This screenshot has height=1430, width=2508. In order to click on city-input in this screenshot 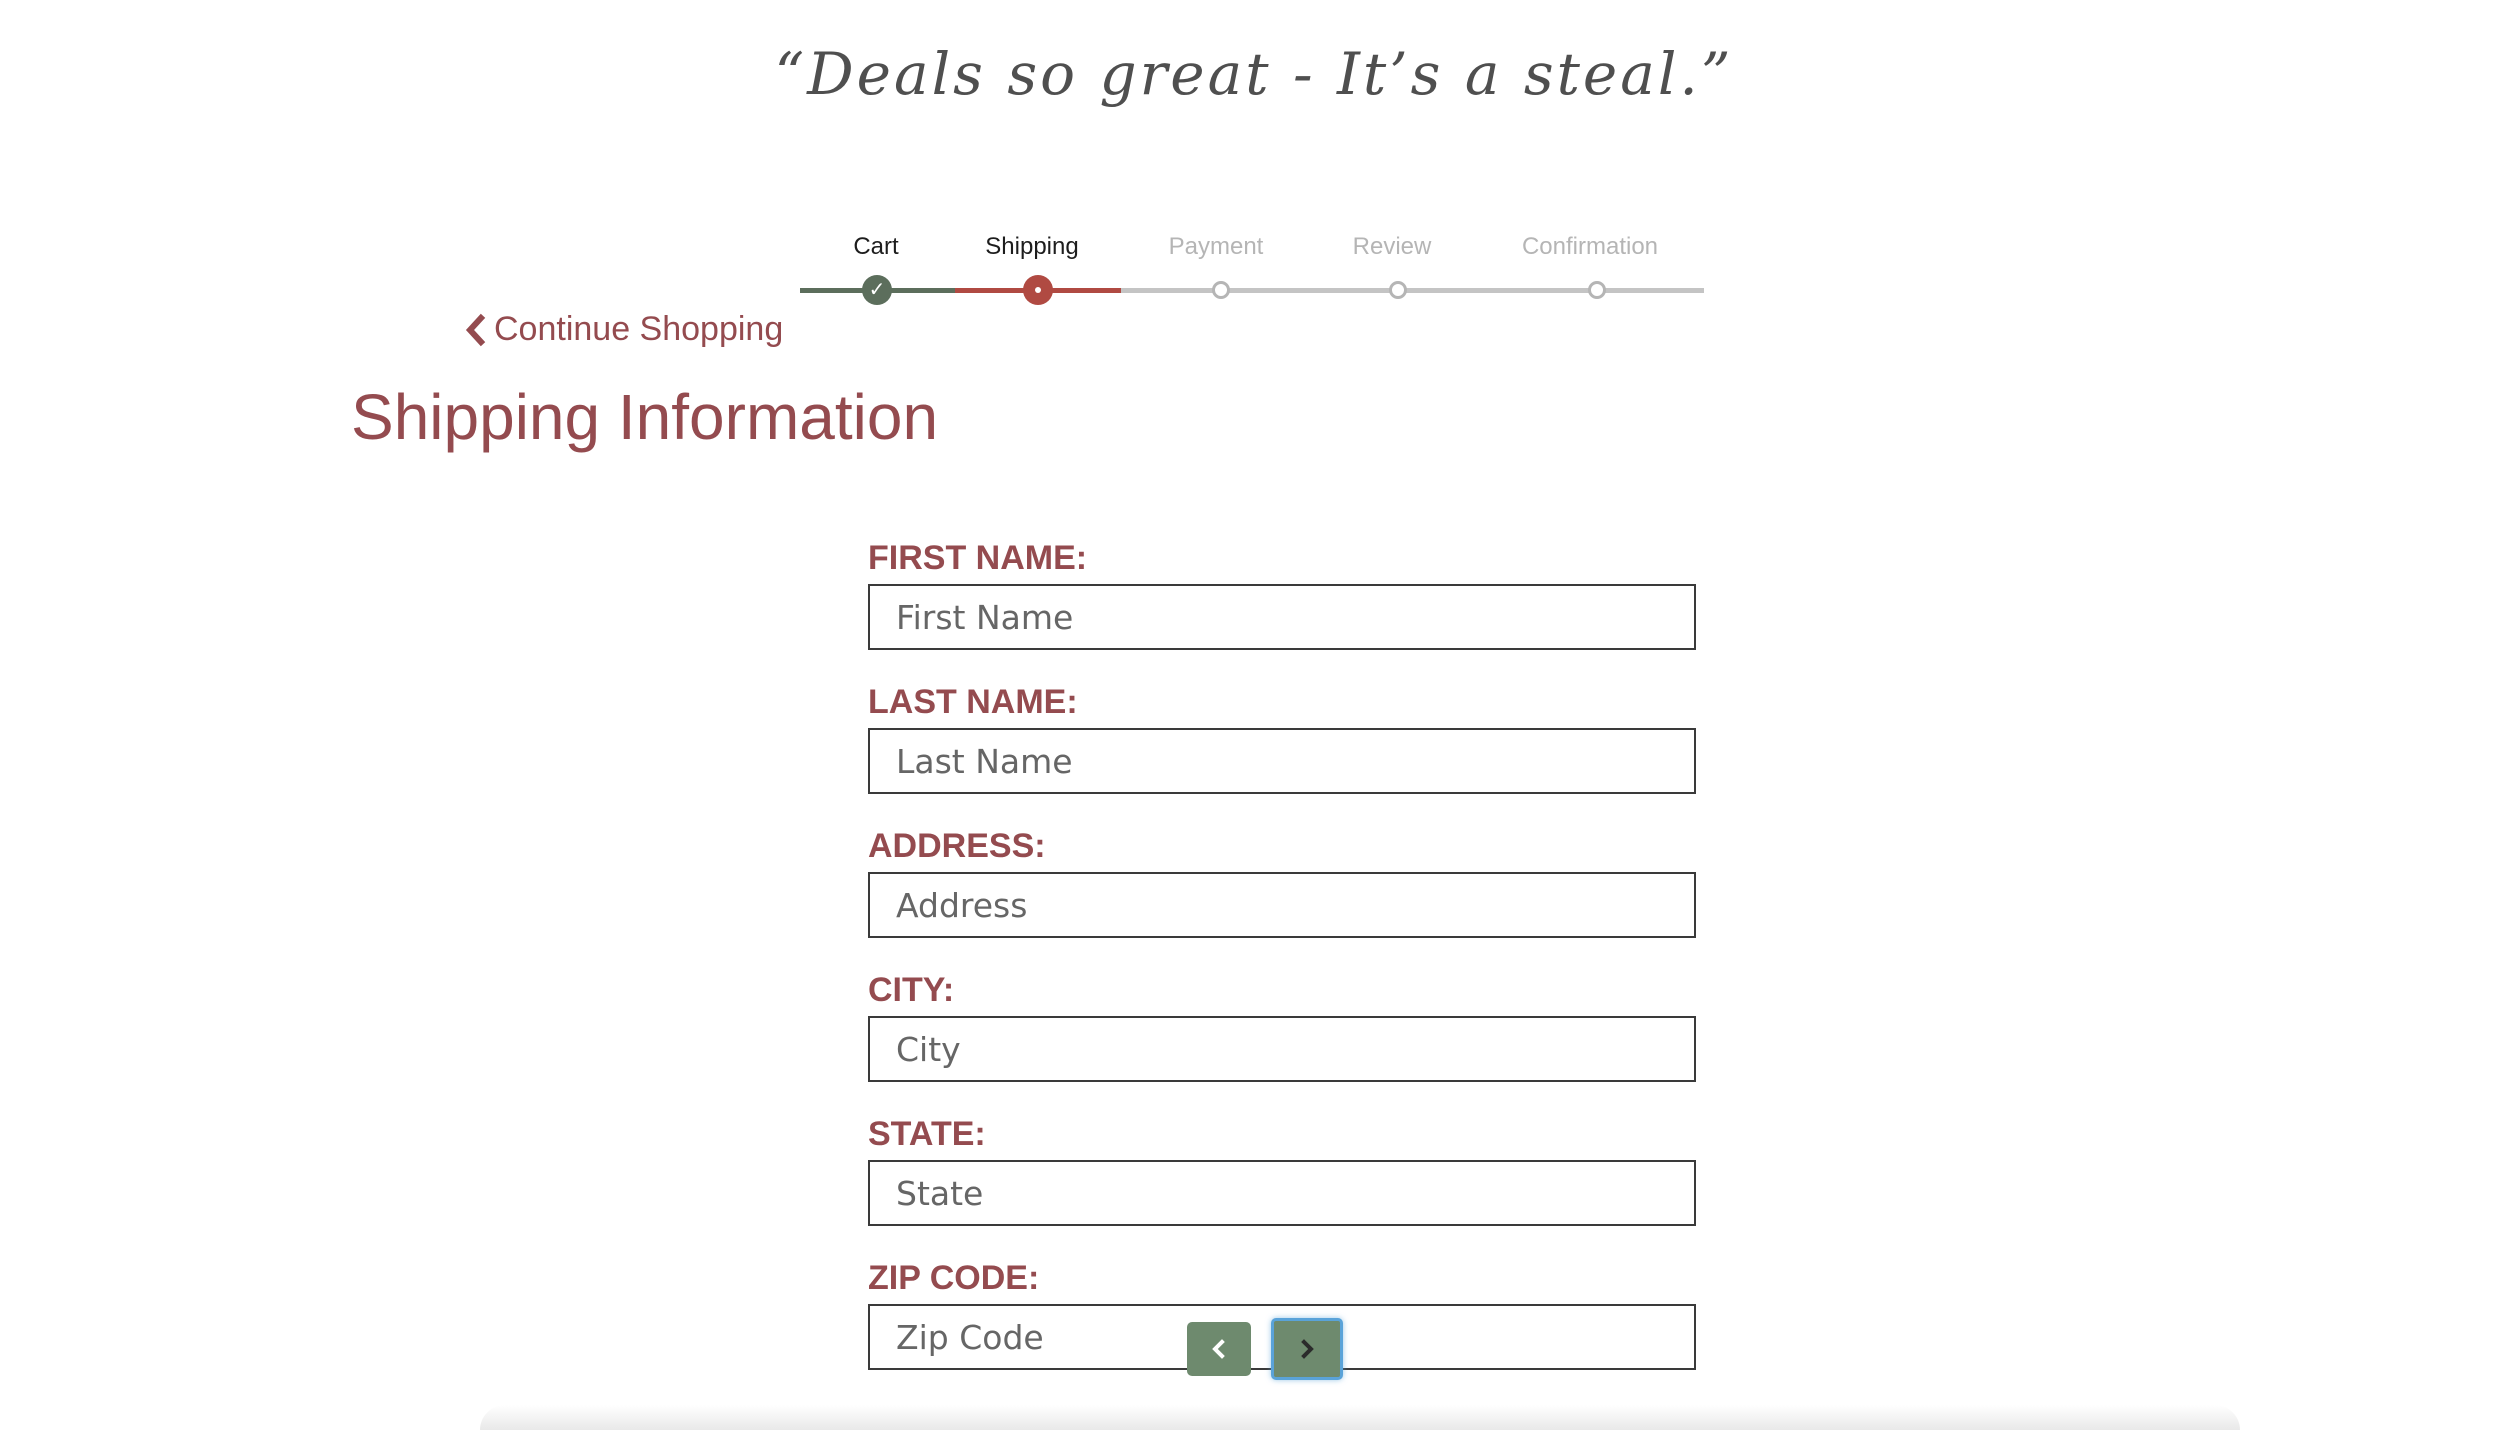, I will do `click(1282, 1049)`.